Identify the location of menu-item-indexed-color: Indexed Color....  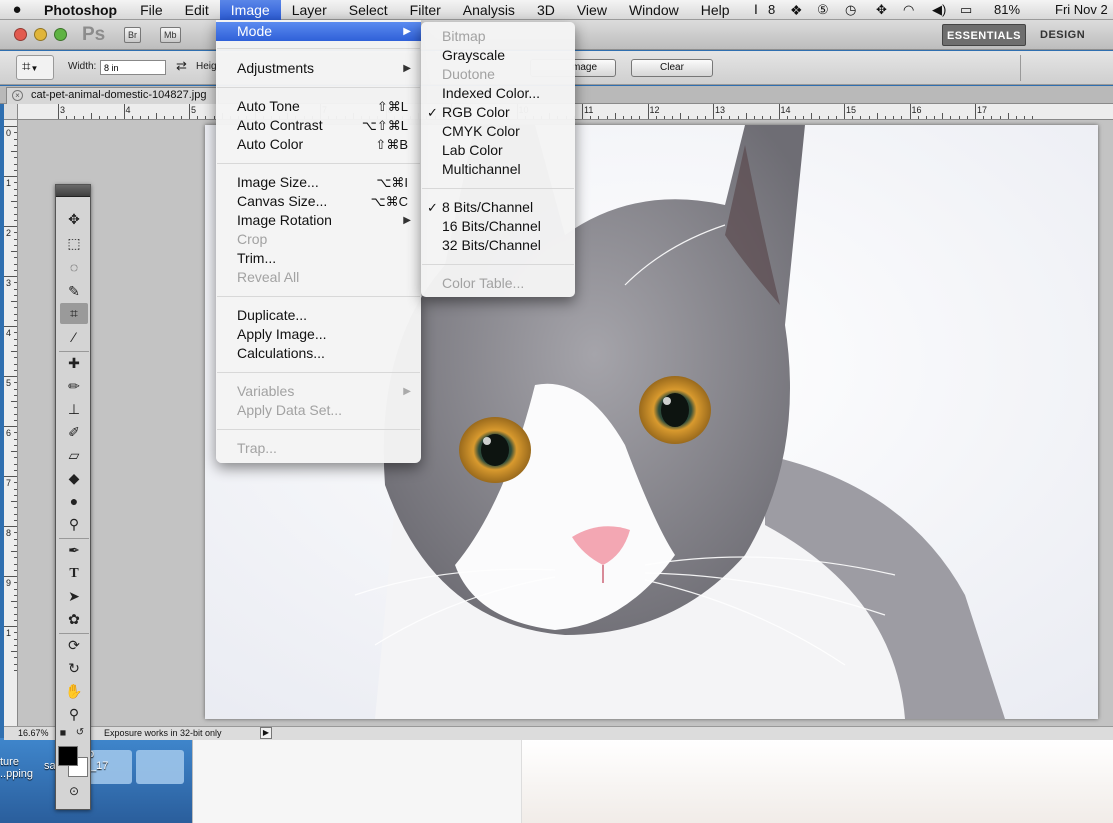
(498, 93).